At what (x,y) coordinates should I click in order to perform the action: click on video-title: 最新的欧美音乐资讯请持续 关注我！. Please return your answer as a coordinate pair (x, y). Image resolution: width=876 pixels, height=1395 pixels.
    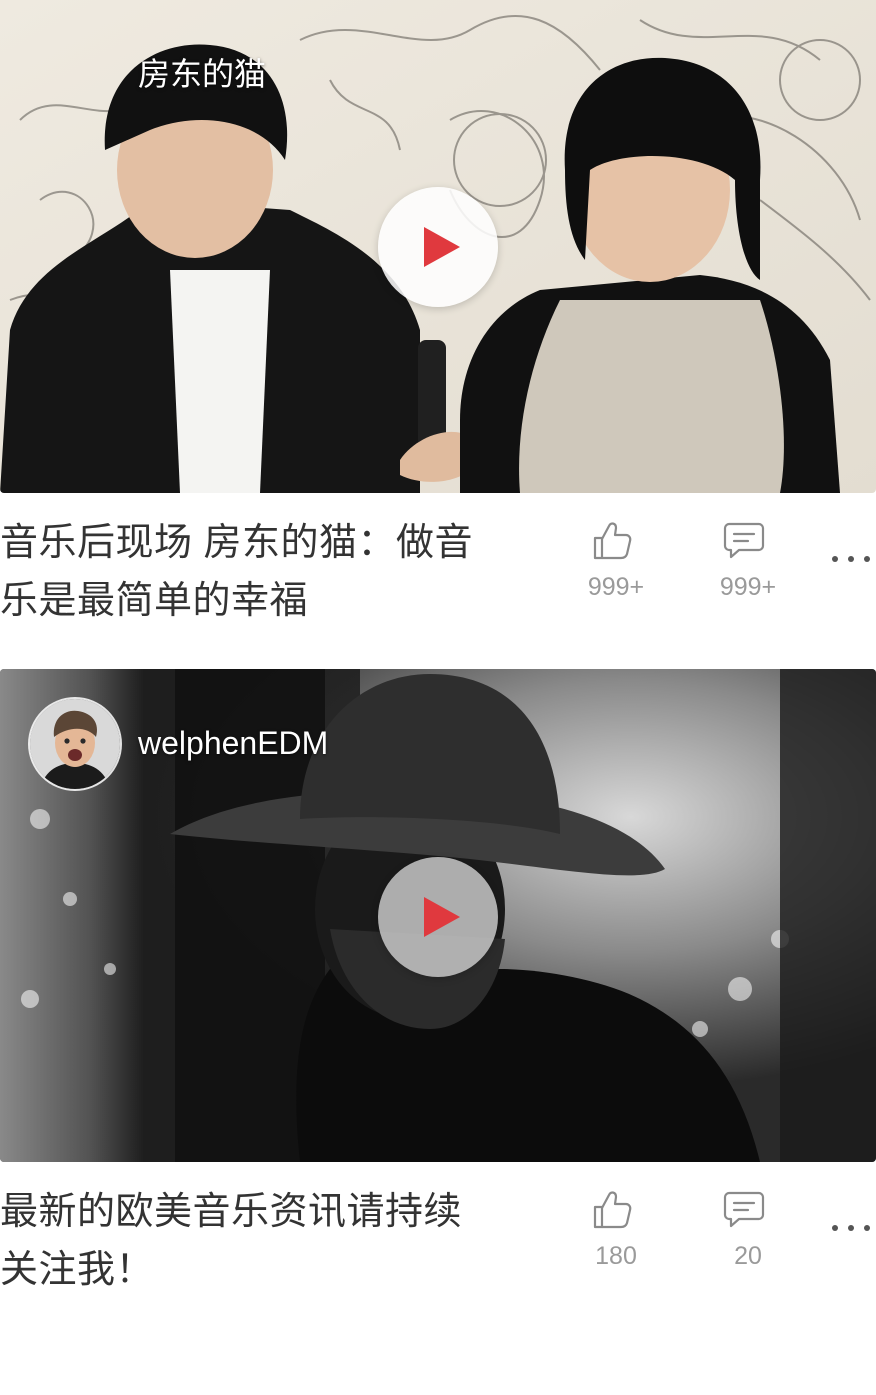
    Looking at the image, I should click on (265, 1241).